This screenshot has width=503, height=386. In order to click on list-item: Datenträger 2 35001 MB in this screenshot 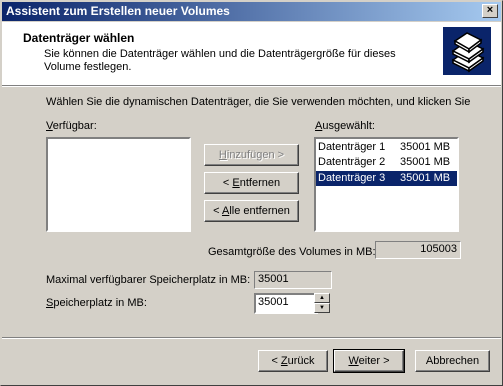, I will do `click(386, 162)`.